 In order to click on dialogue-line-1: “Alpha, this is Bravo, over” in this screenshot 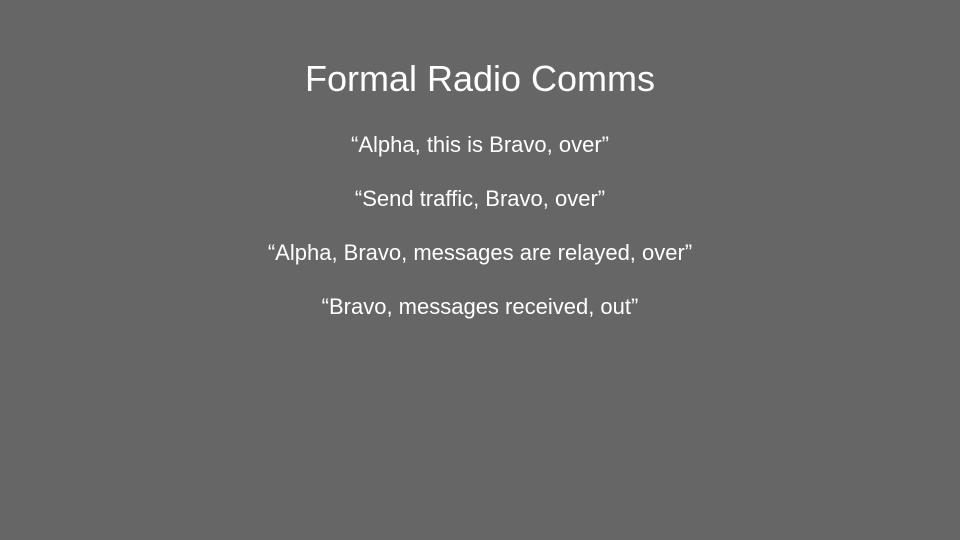, I will do `click(480, 144)`.